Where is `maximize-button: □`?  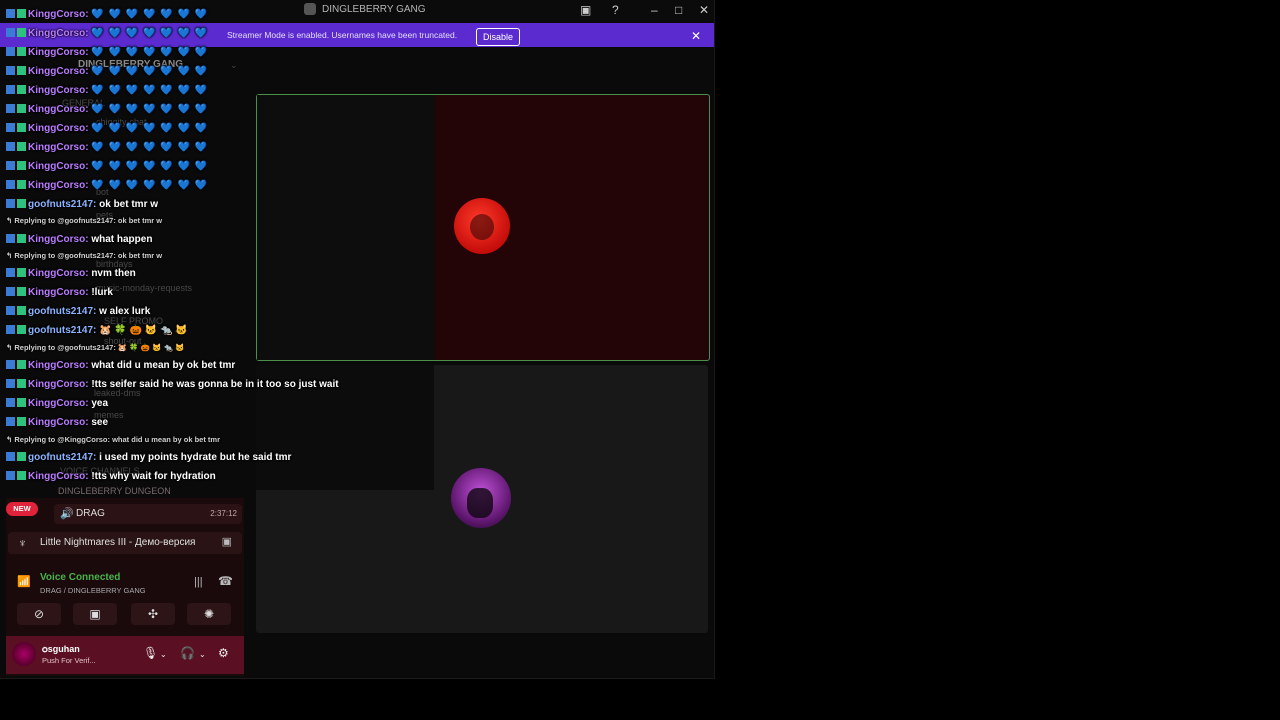
maximize-button: □ is located at coordinates (678, 10).